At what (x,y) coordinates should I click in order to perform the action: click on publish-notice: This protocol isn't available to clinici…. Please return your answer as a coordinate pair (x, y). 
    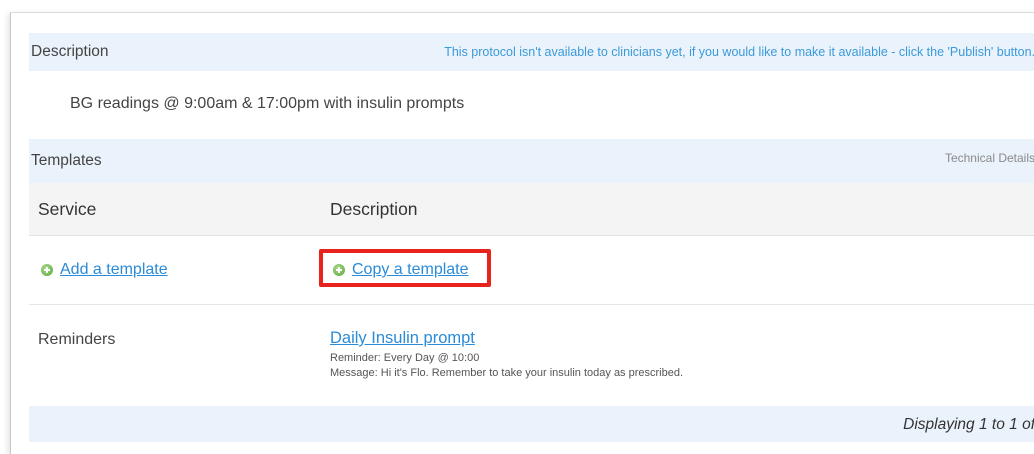
    Looking at the image, I should click on (739, 52).